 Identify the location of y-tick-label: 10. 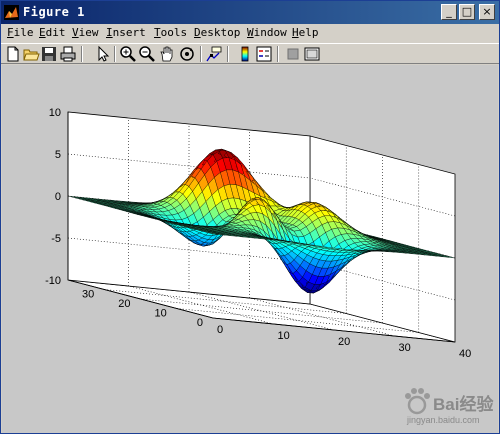
(161, 314).